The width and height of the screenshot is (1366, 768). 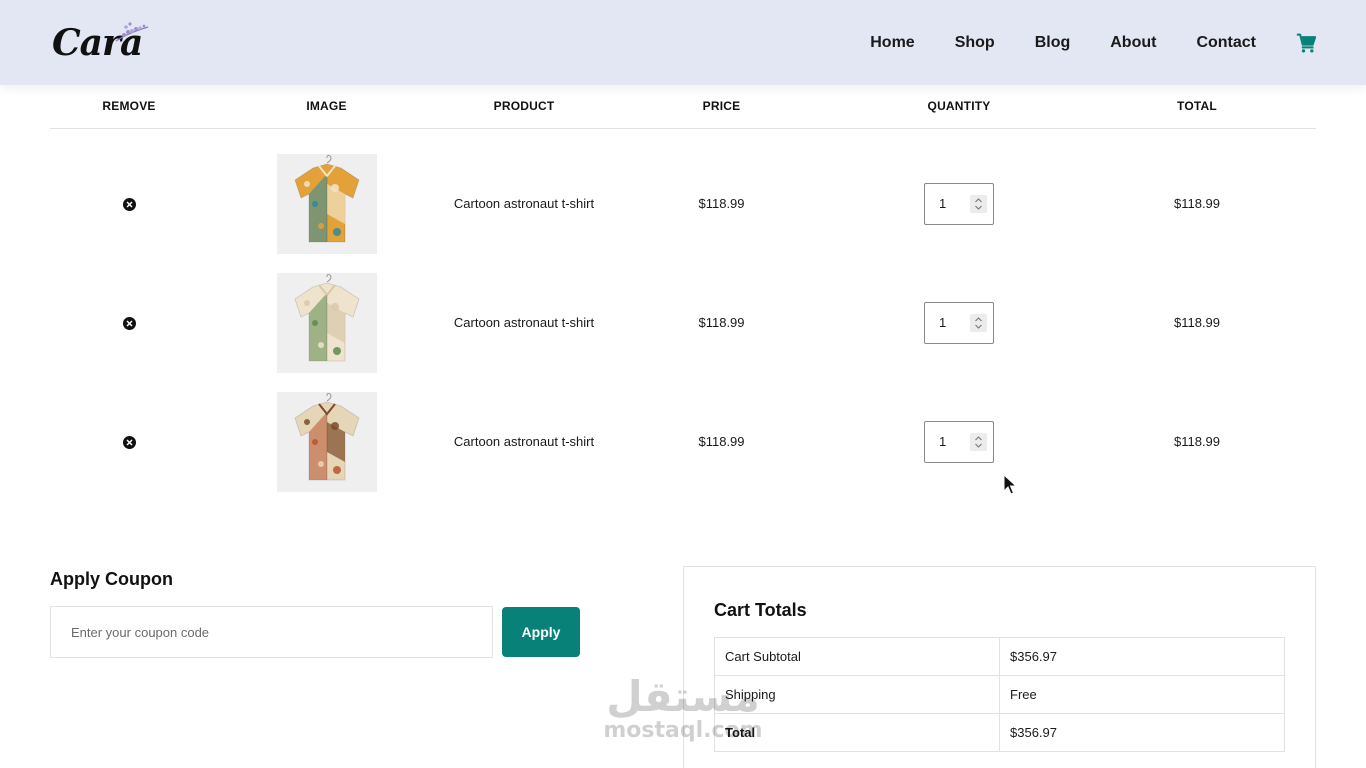 I want to click on main-nav: Home Shop Blog About Contact, so click(x=1093, y=42).